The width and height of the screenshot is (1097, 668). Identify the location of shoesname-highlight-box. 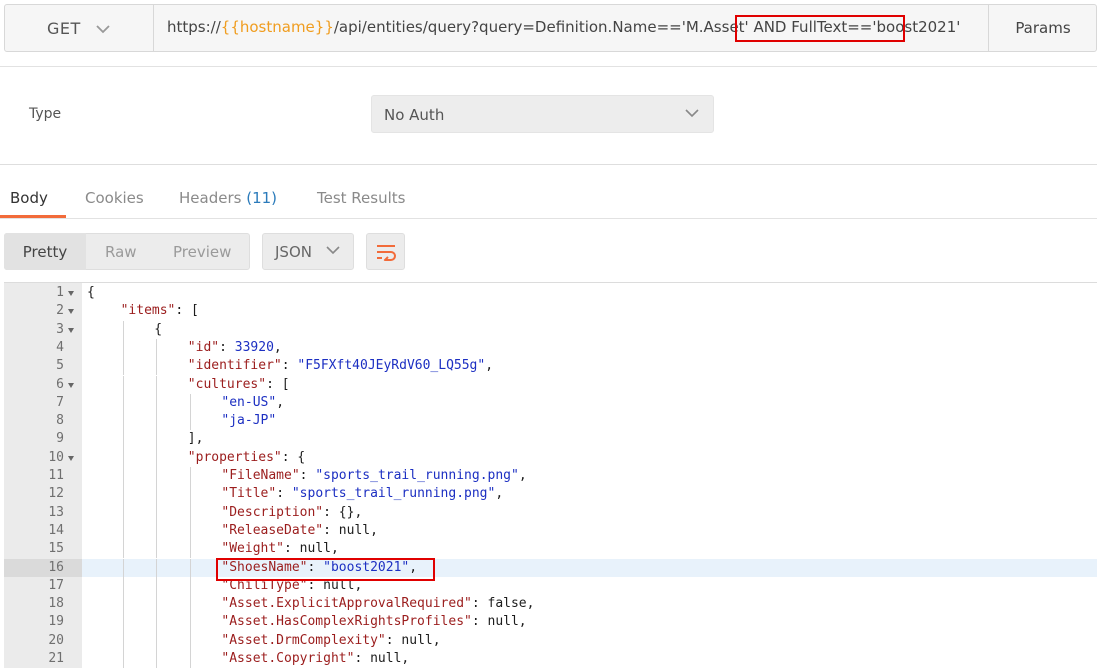
(325, 569).